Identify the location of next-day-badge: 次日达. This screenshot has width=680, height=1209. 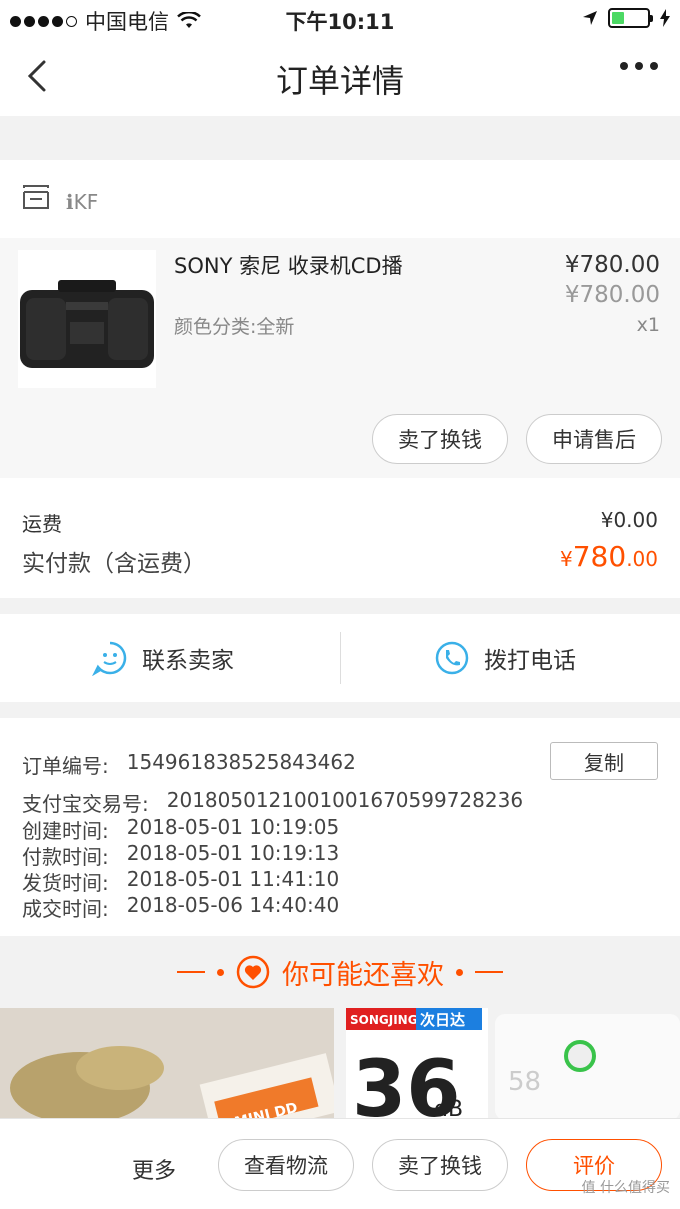
(442, 1020).